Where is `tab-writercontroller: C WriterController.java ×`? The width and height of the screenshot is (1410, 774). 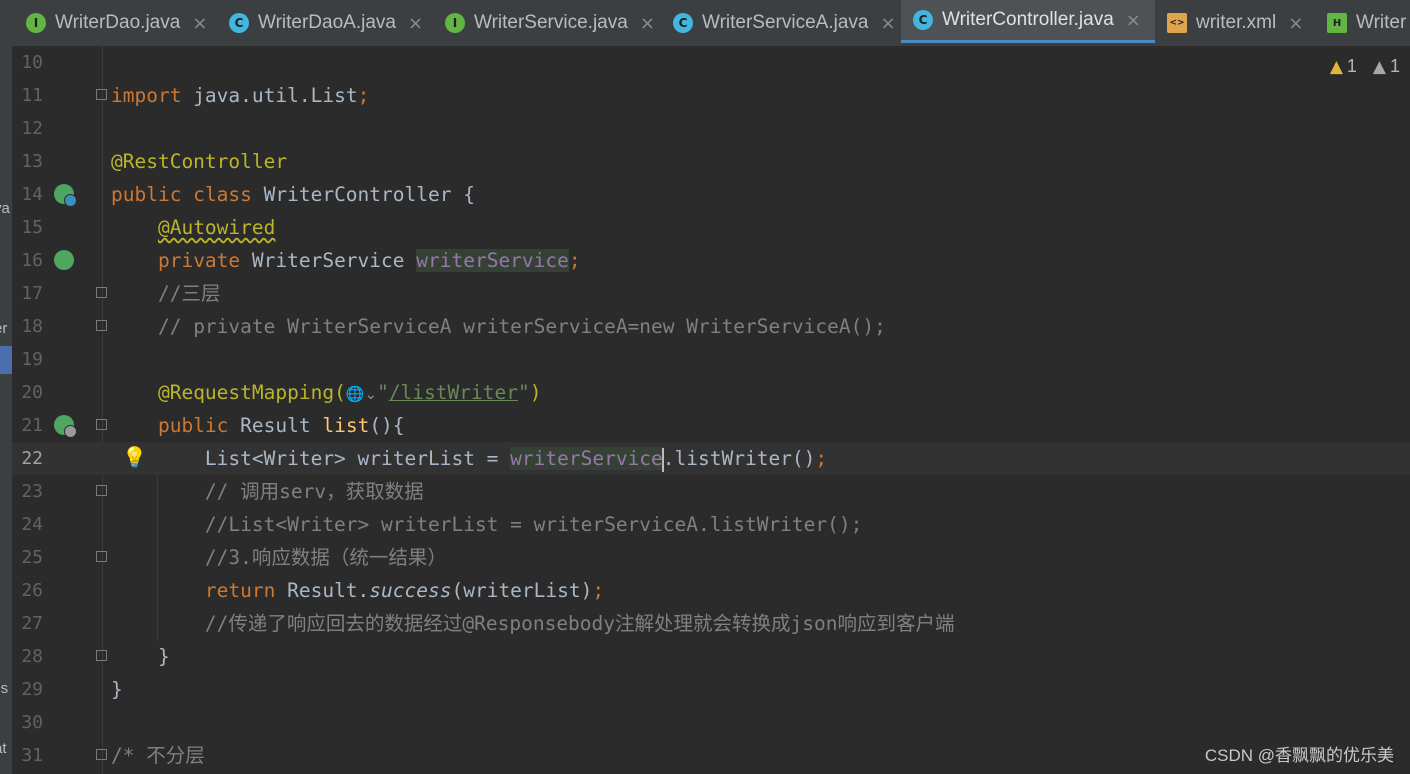 tab-writercontroller: C WriterController.java × is located at coordinates (1028, 21).